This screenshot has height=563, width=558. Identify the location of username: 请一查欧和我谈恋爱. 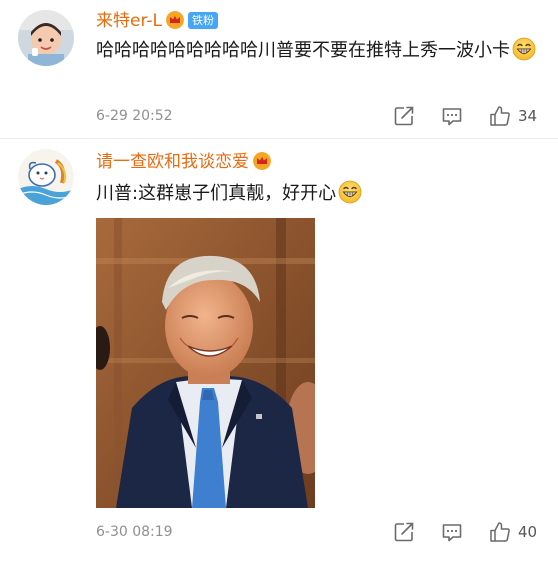
(183, 162).